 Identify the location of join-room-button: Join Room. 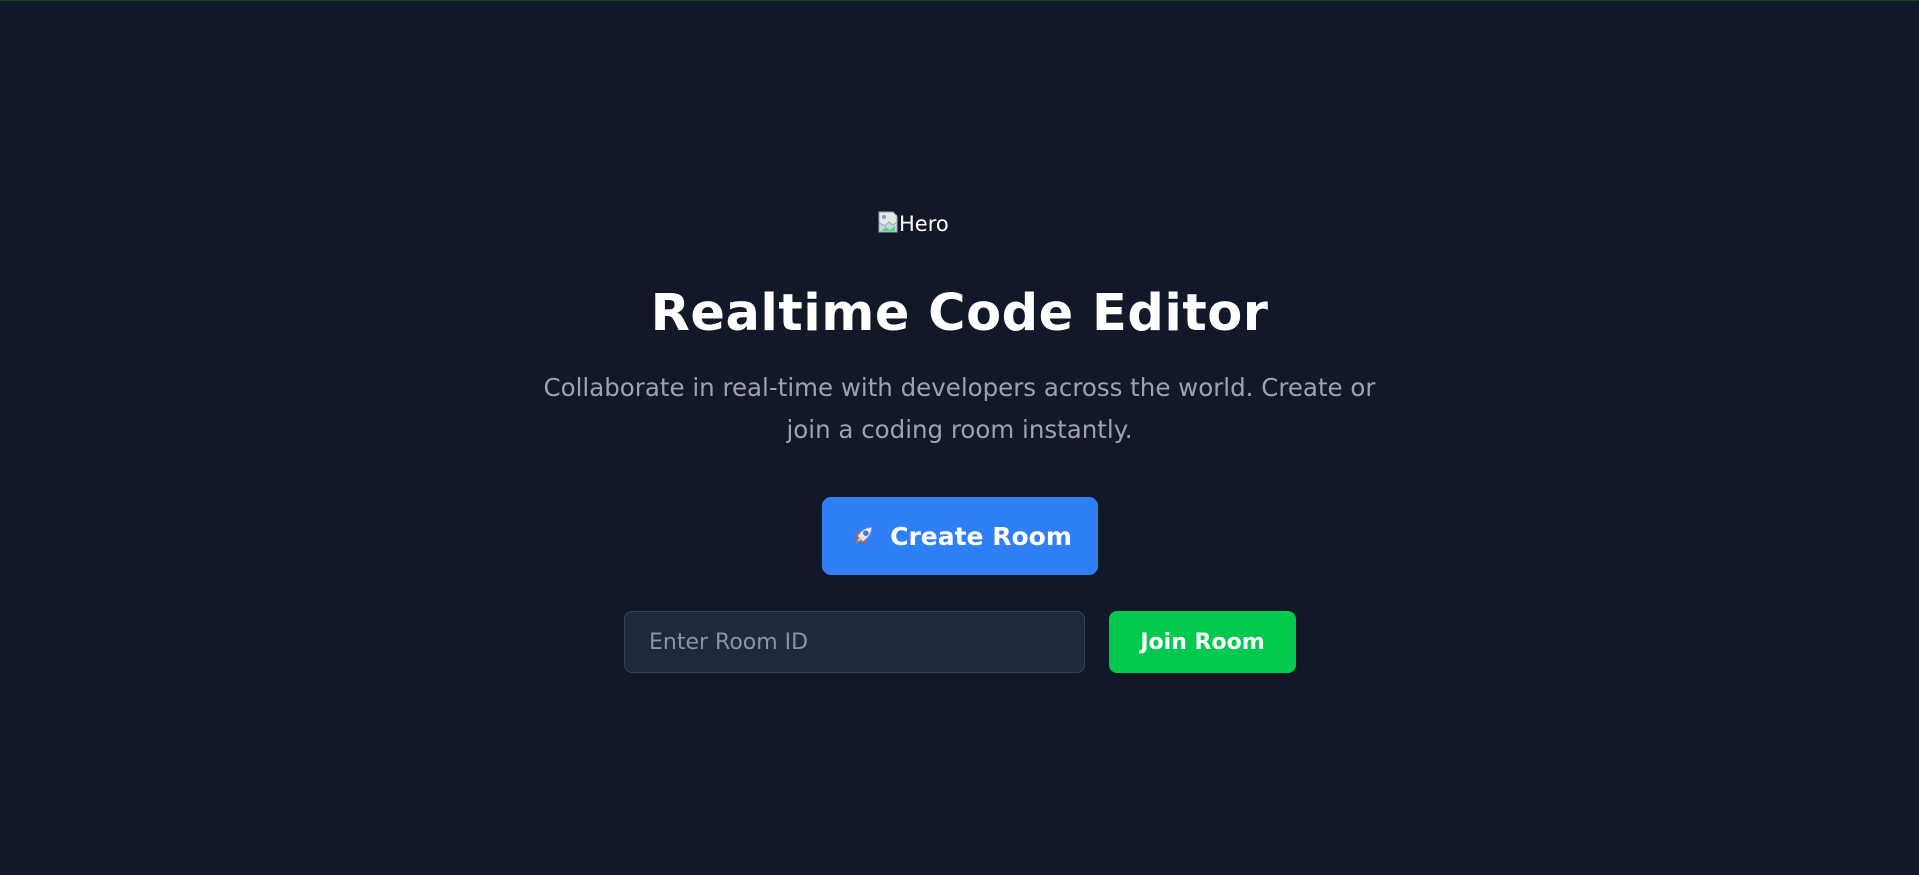
(1202, 642).